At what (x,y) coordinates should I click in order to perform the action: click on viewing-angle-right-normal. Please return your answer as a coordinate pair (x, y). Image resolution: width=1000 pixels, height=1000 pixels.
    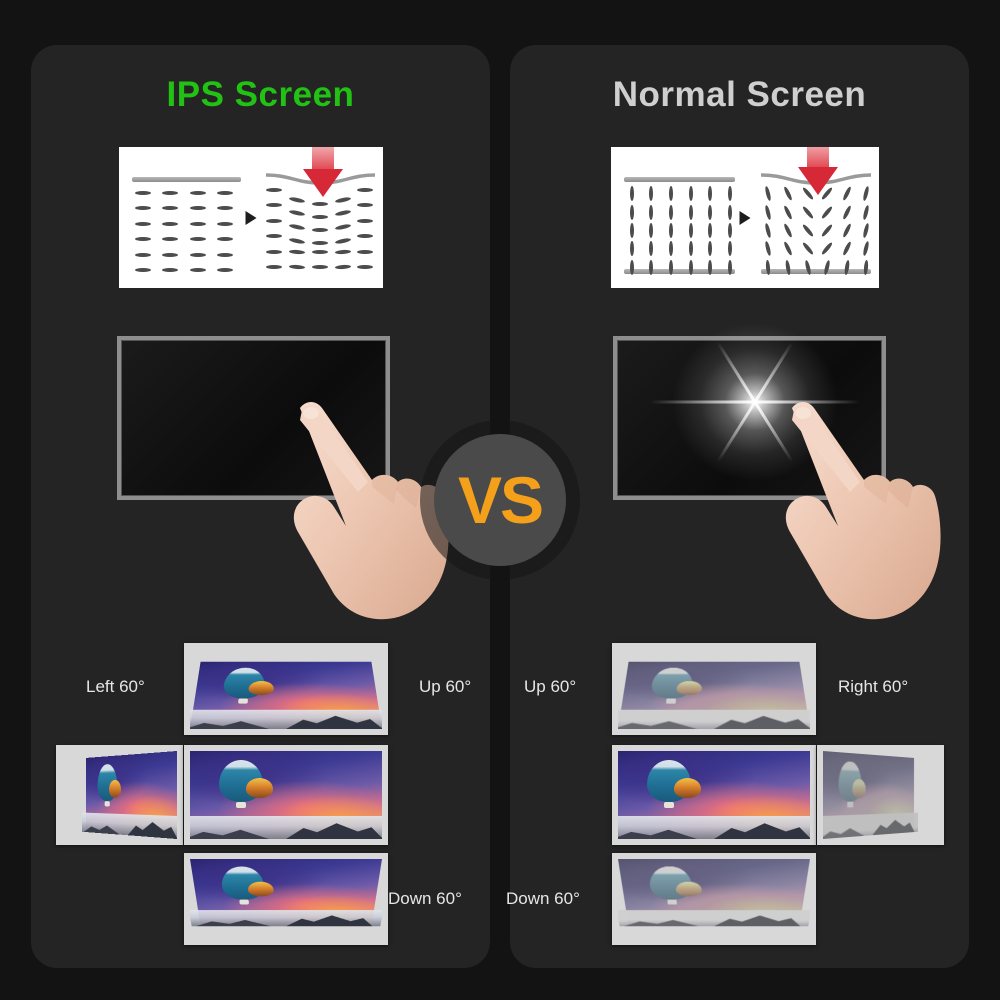
    Looking at the image, I should click on (880, 795).